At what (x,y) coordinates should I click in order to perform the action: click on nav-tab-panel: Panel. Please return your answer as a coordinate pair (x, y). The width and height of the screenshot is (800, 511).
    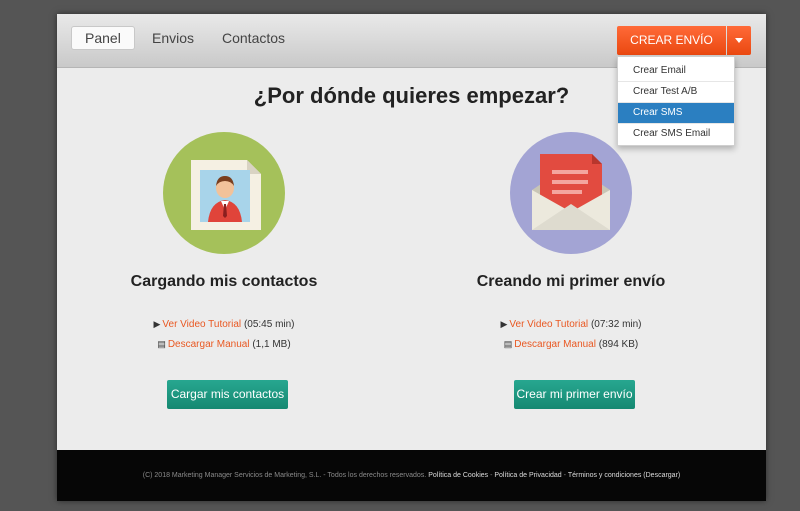
    Looking at the image, I should click on (103, 38).